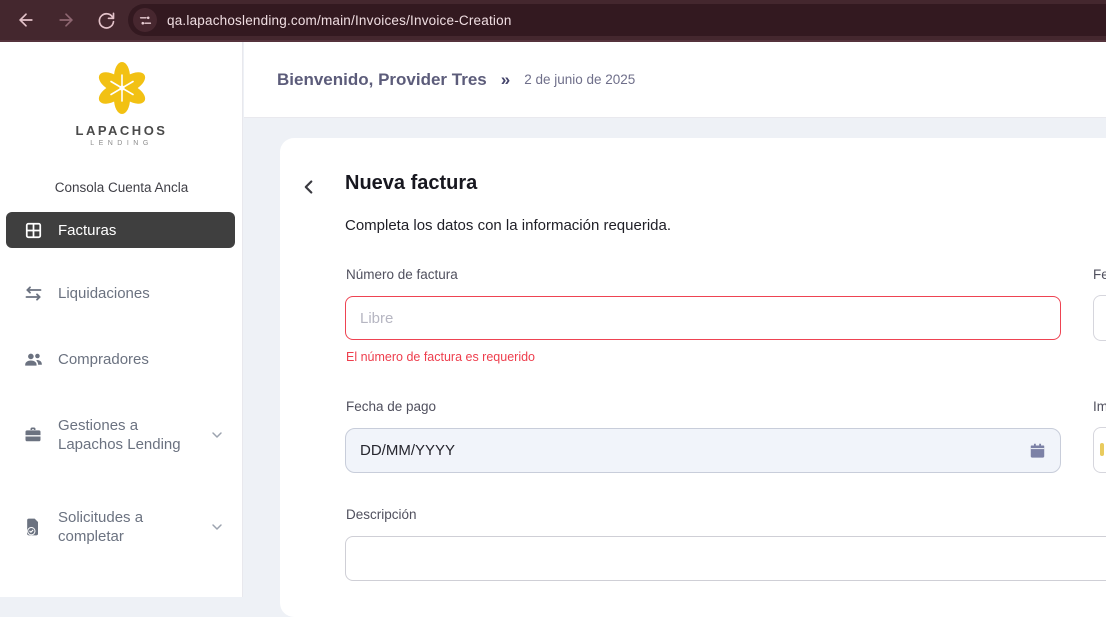 The image size is (1106, 617). Describe the element at coordinates (33, 359) in the screenshot. I see `people-icon` at that location.